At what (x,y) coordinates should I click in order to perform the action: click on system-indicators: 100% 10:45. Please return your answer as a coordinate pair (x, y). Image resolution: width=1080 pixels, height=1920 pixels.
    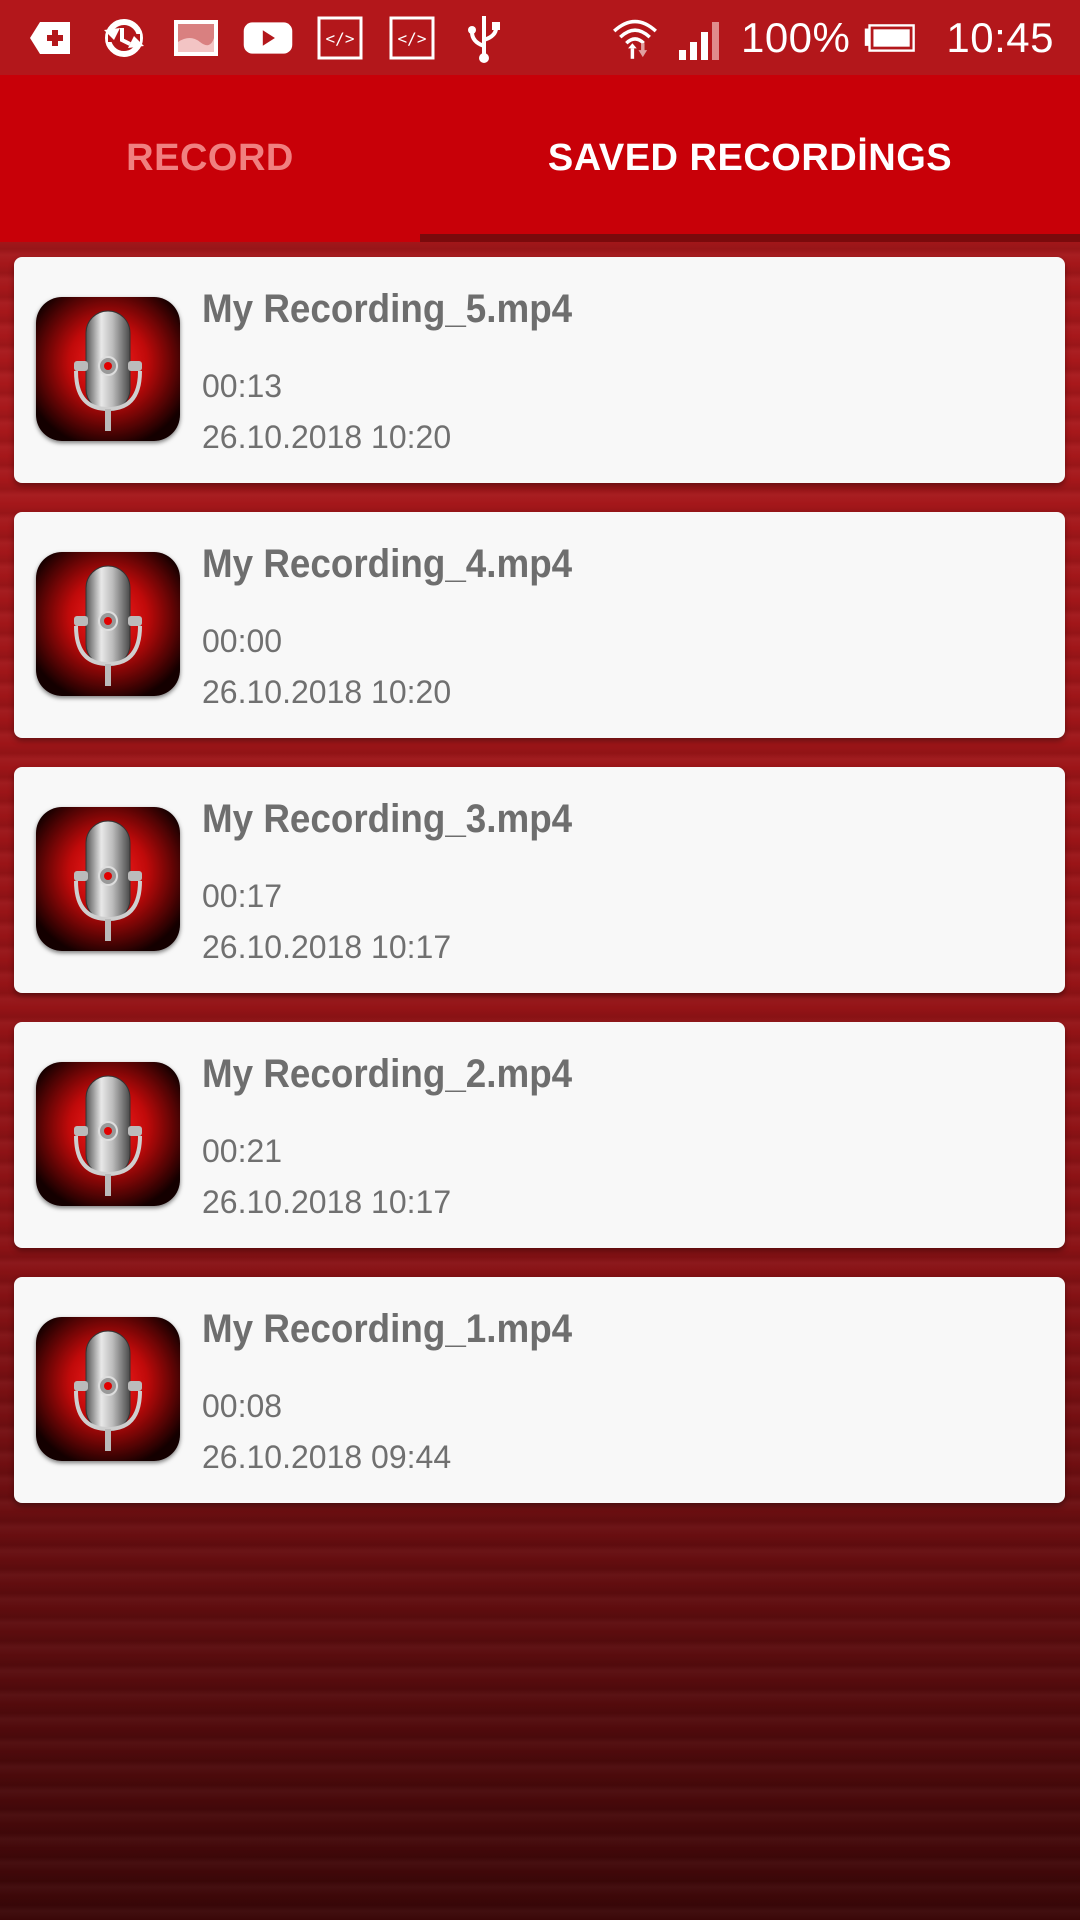
    Looking at the image, I should click on (831, 38).